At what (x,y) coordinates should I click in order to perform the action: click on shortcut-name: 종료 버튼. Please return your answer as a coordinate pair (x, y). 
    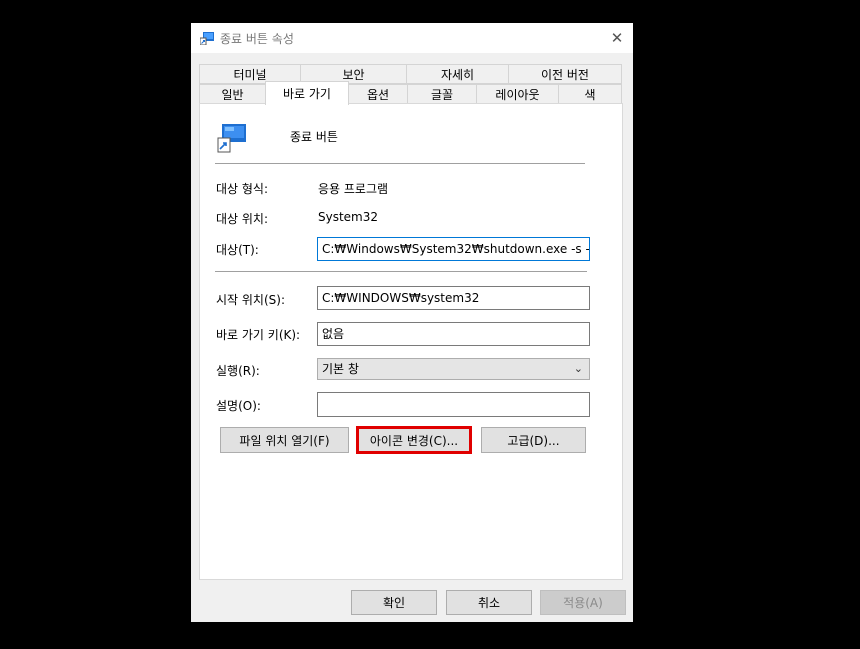
    Looking at the image, I should click on (314, 137).